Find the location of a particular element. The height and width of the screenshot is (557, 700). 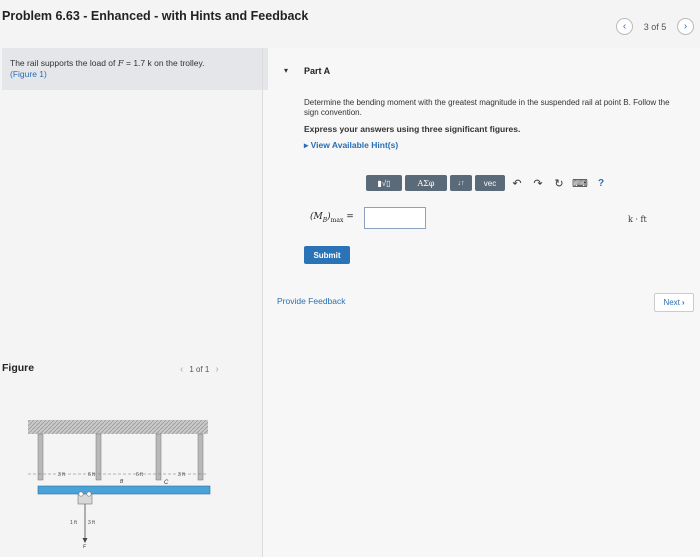

hanger-mid is located at coordinates (98, 457).